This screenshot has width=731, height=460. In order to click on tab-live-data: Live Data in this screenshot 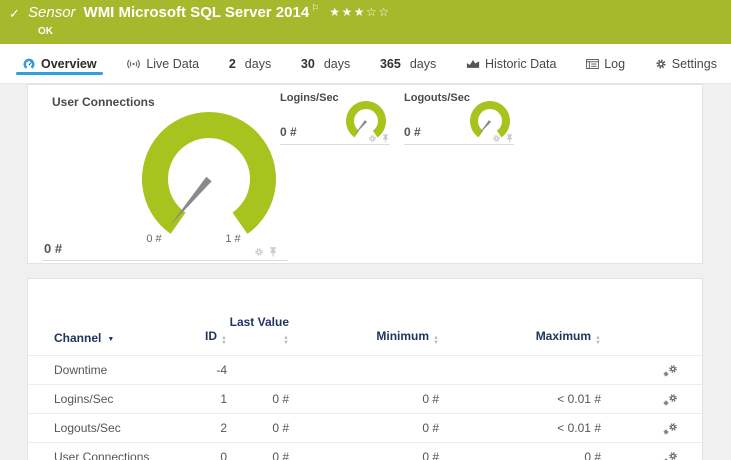, I will do `click(162, 63)`.